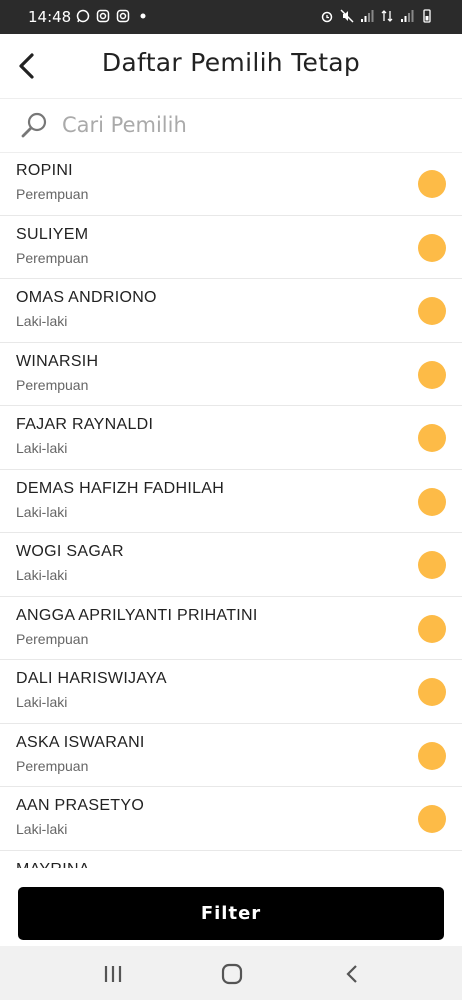 This screenshot has width=462, height=1000. Describe the element at coordinates (80, 742) in the screenshot. I see `voter-name: ASKA ISWARANI` at that location.